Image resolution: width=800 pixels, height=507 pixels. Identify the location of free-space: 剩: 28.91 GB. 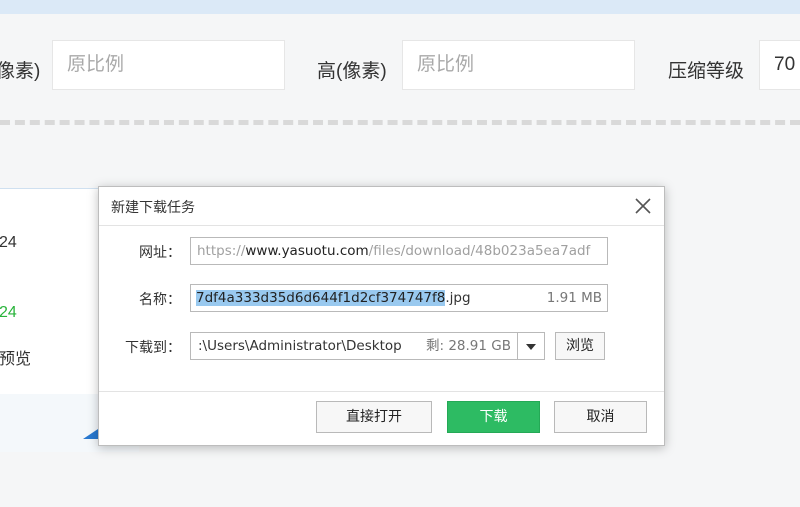
(468, 346).